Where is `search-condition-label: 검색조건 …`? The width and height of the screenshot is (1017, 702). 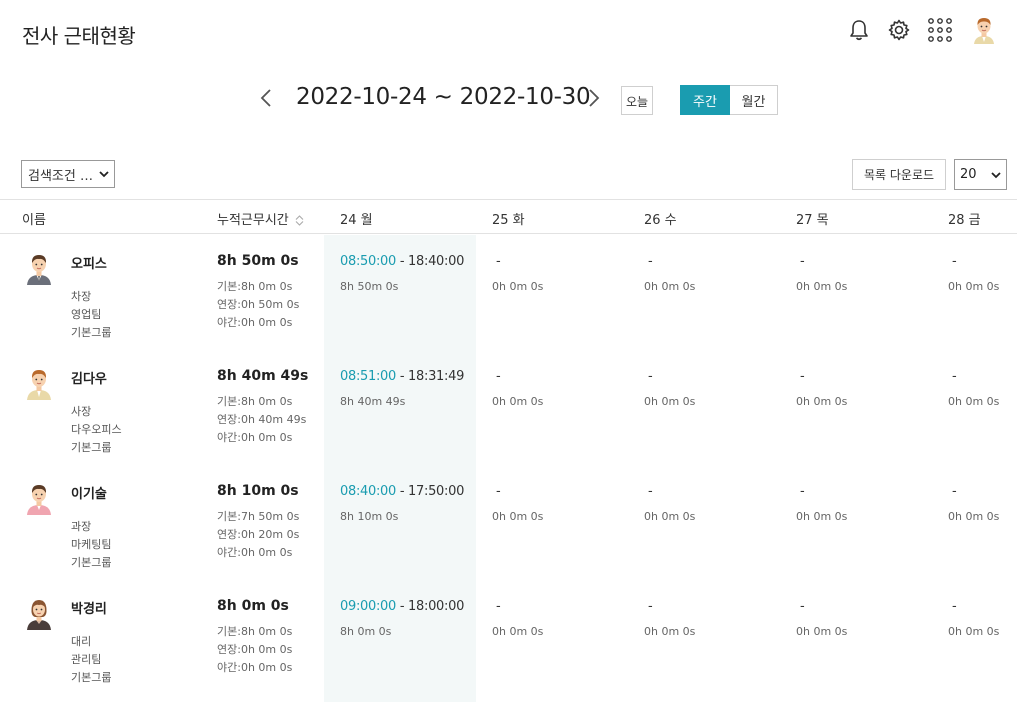
search-condition-label: 검색조건 … is located at coordinates (60, 176).